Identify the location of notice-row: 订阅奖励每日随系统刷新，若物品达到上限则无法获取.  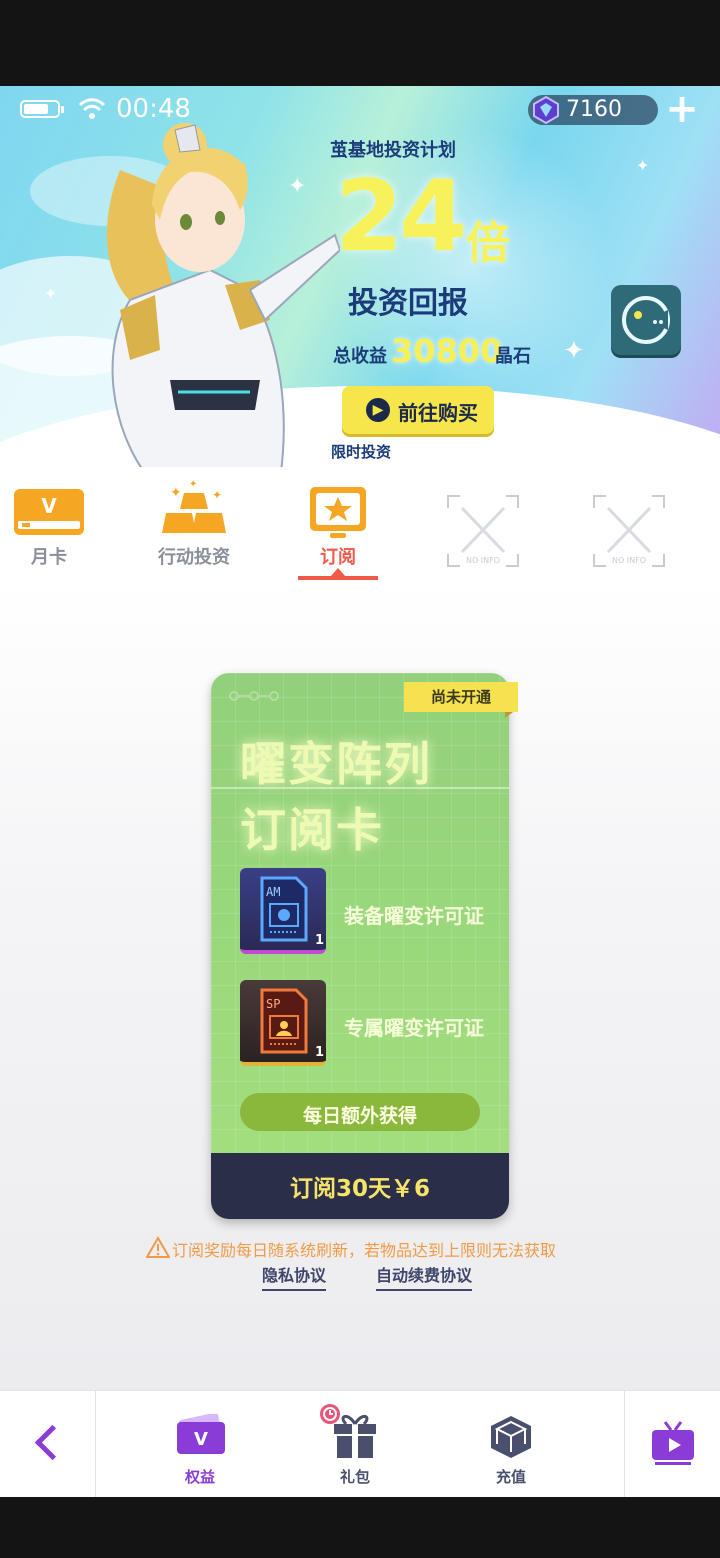
(356, 1248).